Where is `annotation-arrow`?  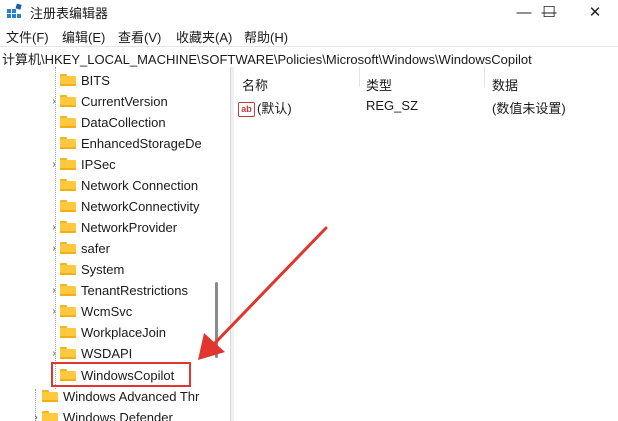 annotation-arrow is located at coordinates (263, 293).